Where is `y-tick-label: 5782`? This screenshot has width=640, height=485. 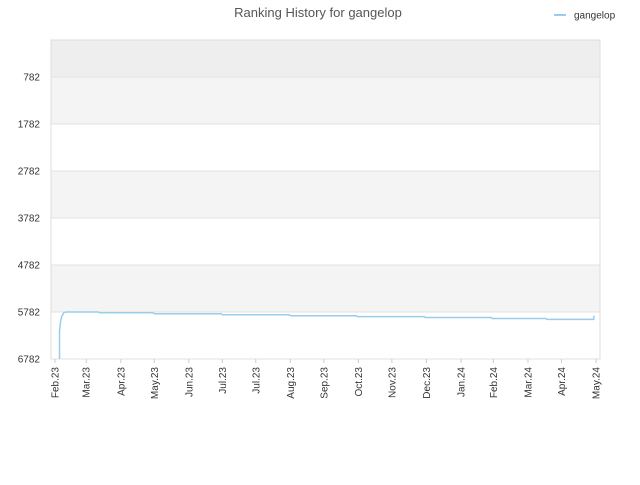 y-tick-label: 5782 is located at coordinates (29, 313).